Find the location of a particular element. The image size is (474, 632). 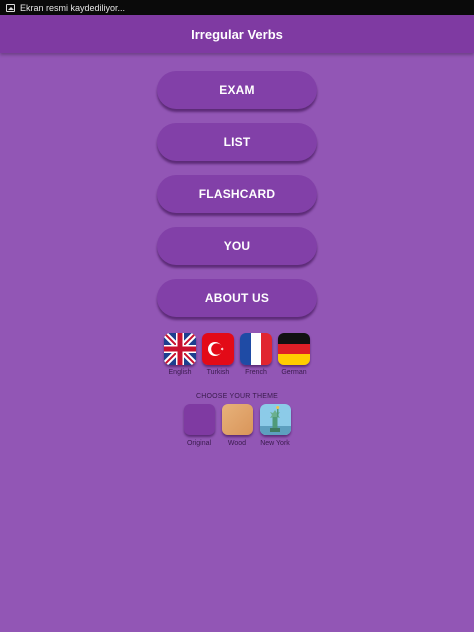

statue-of-liberty-icon is located at coordinates (275, 419).